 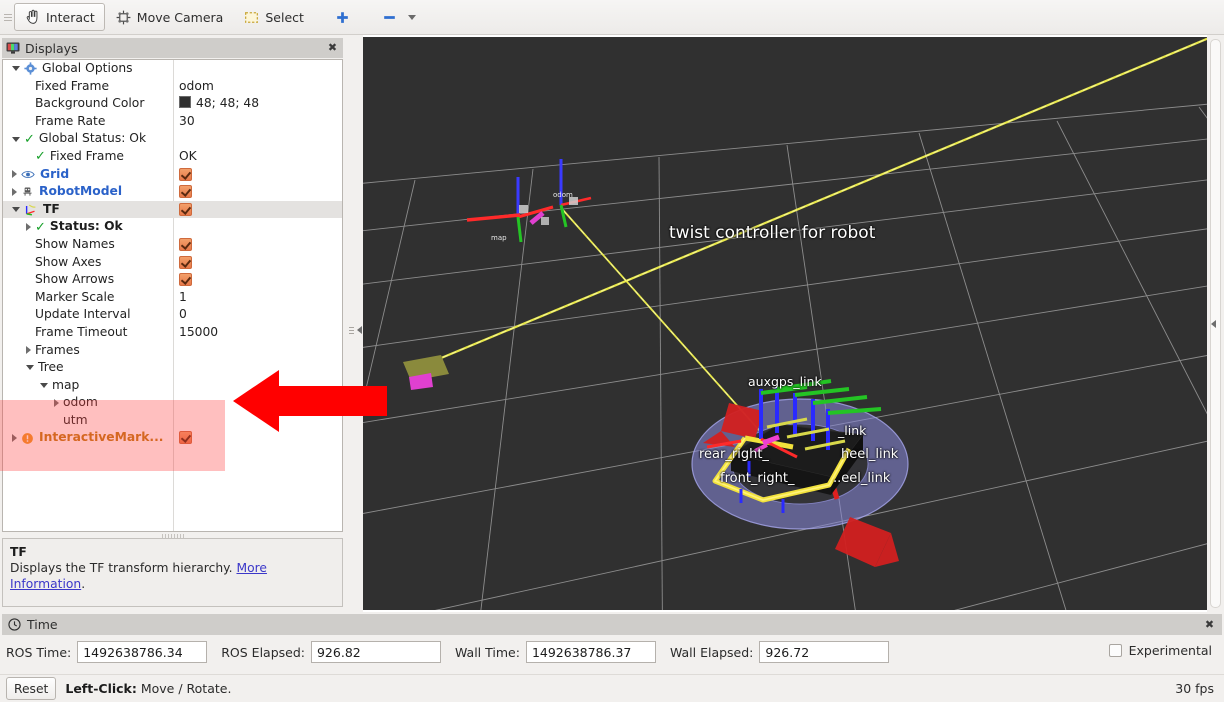 What do you see at coordinates (86, 226) in the screenshot?
I see `tree-row-label: Status: Ok` at bounding box center [86, 226].